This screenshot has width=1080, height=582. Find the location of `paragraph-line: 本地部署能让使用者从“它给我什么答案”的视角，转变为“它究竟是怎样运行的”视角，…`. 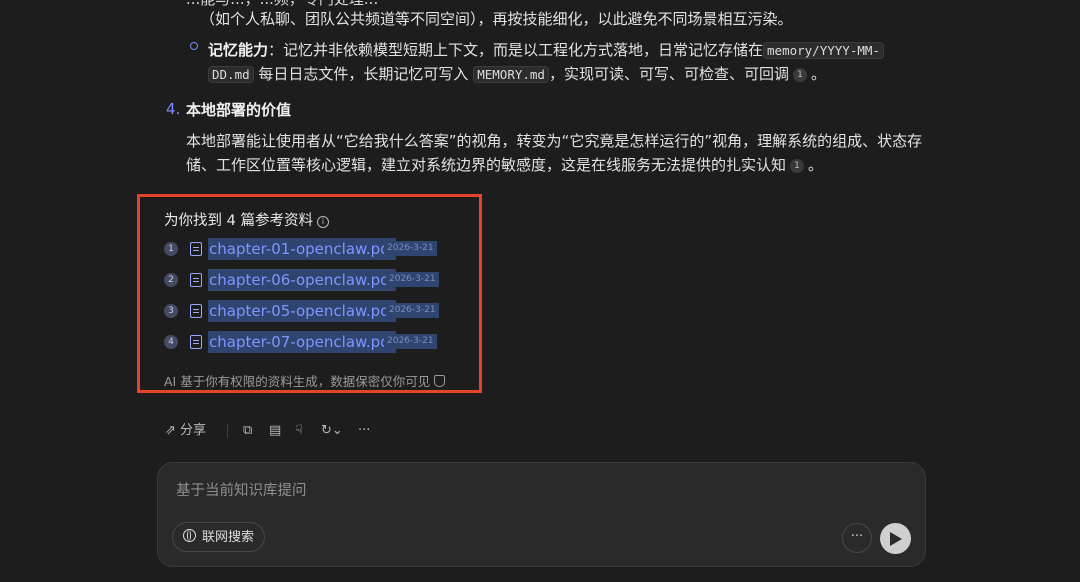

paragraph-line: 本地部署能让使用者从“它给我什么答案”的视角，转变为“它究竟是怎样运行的”视角，… is located at coordinates (554, 141).